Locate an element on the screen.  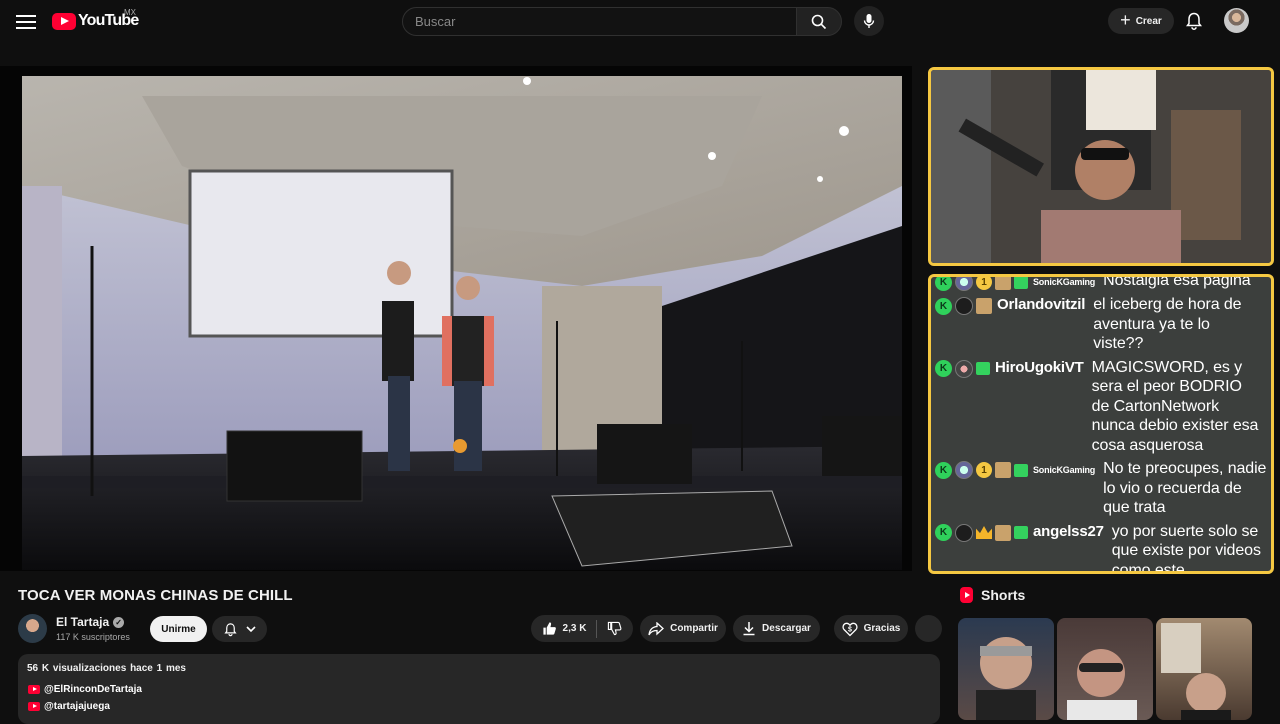
share-button: Compartir is located at coordinates (683, 628).